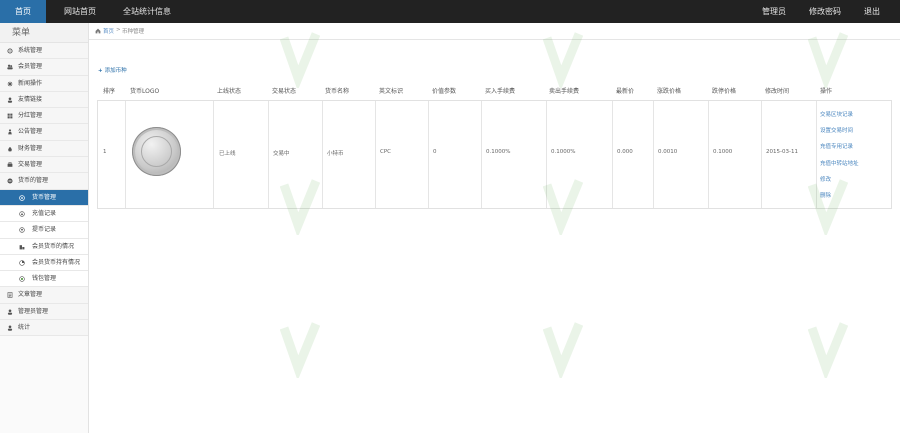 The image size is (900, 433). I want to click on cell-name: 小特币, so click(335, 154).